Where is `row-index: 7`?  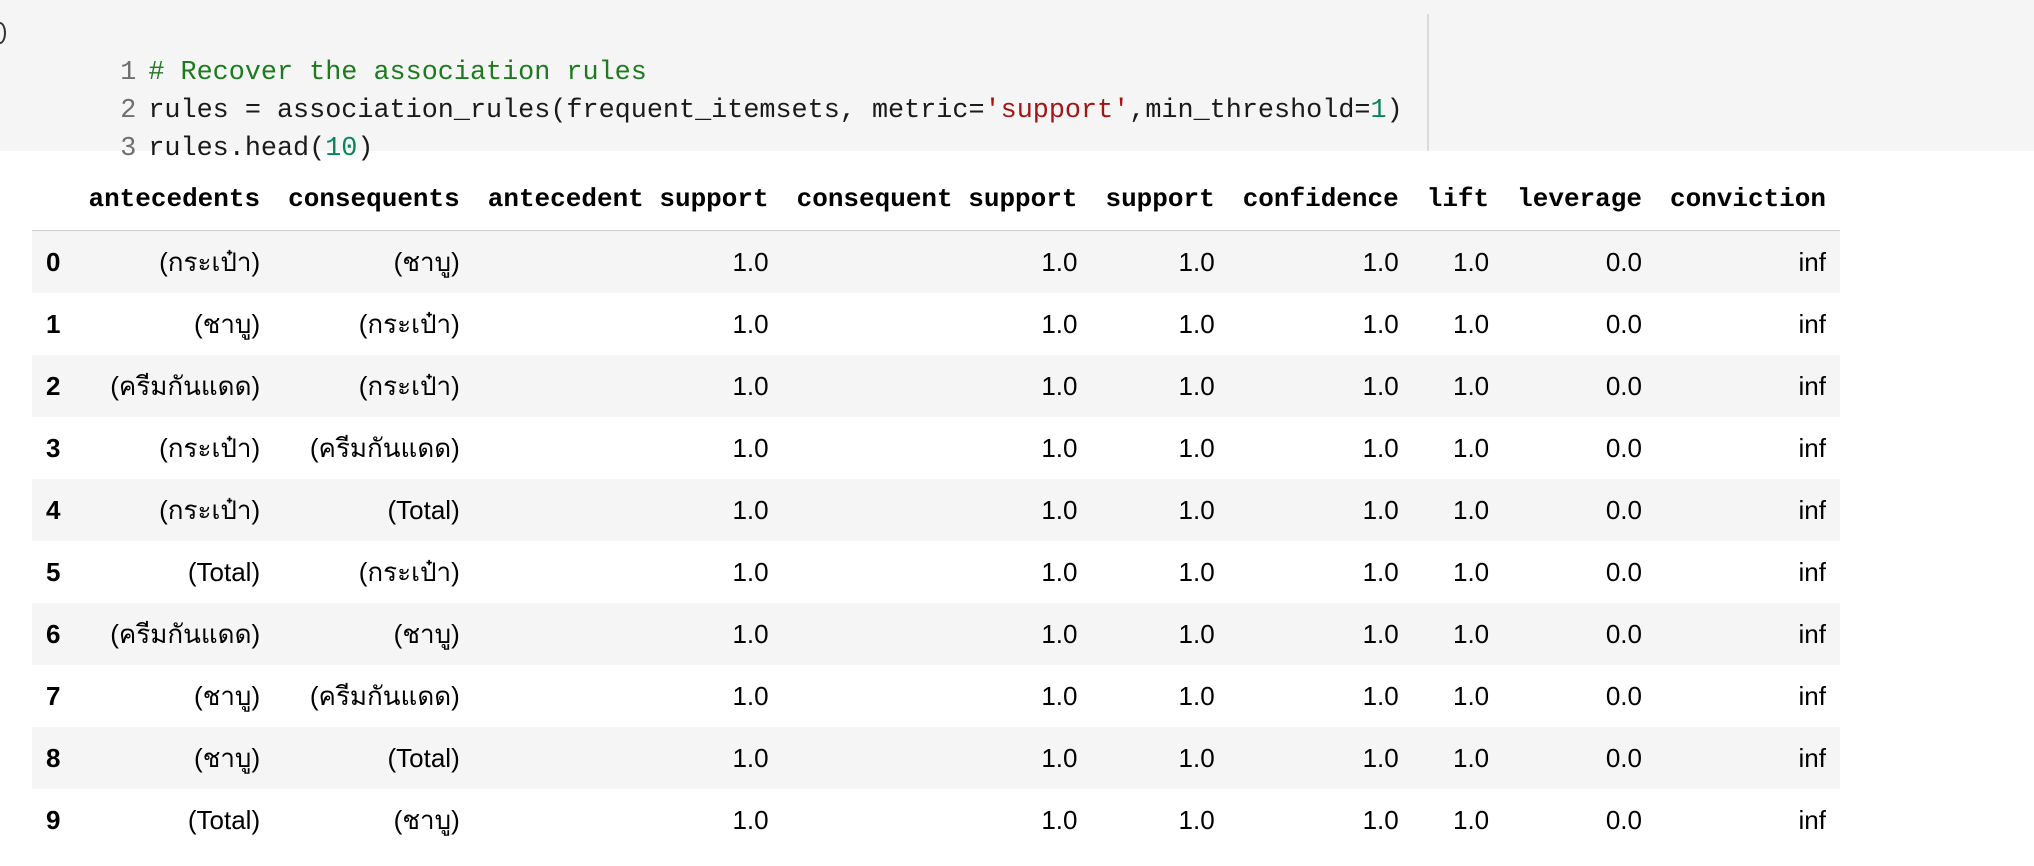 row-index: 7 is located at coordinates (53, 695).